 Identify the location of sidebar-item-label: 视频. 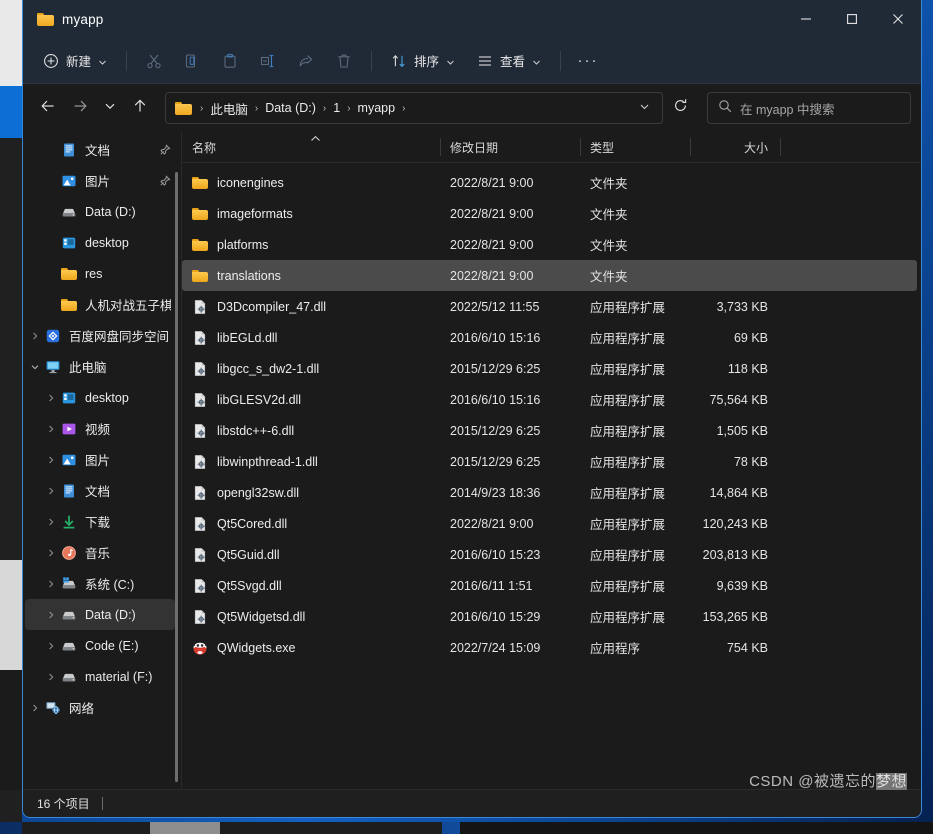
(98, 430).